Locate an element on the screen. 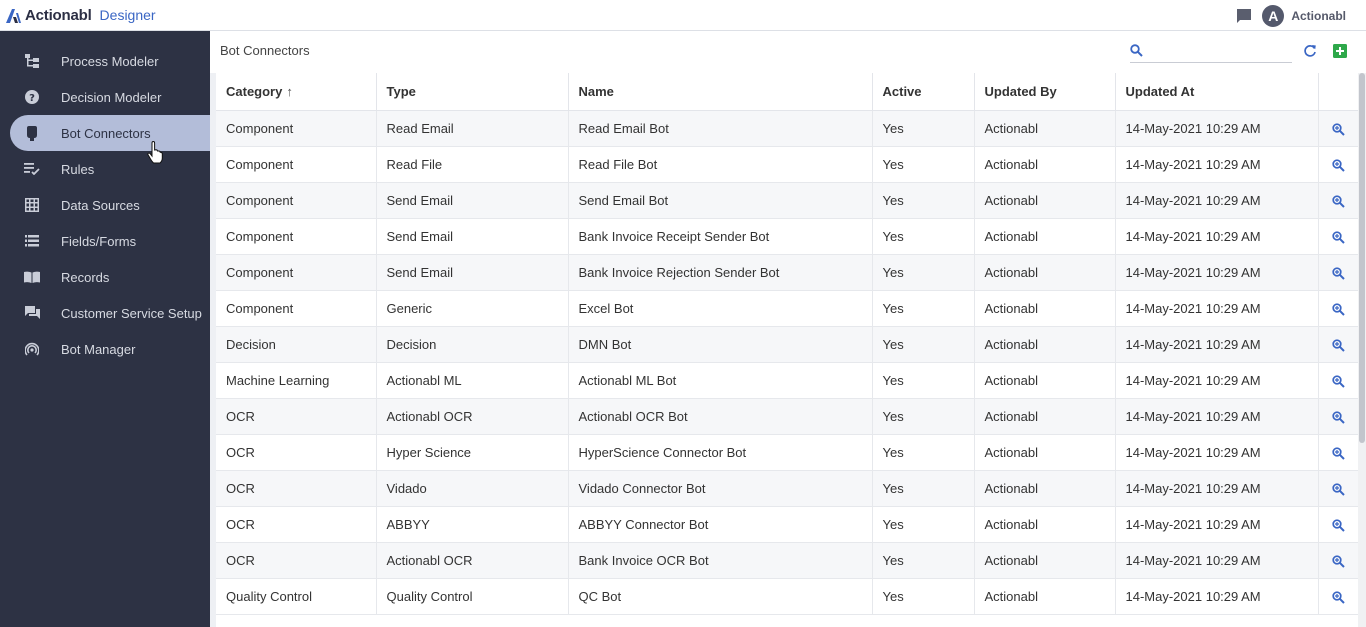 The height and width of the screenshot is (627, 1366). sidebar-item-records: Records is located at coordinates (105, 277).